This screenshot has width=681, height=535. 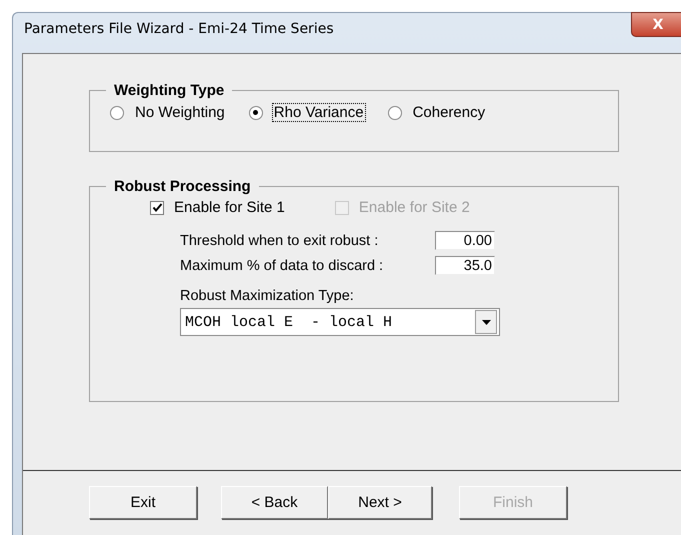 What do you see at coordinates (182, 186) in the screenshot?
I see `group-title: Robust Processing` at bounding box center [182, 186].